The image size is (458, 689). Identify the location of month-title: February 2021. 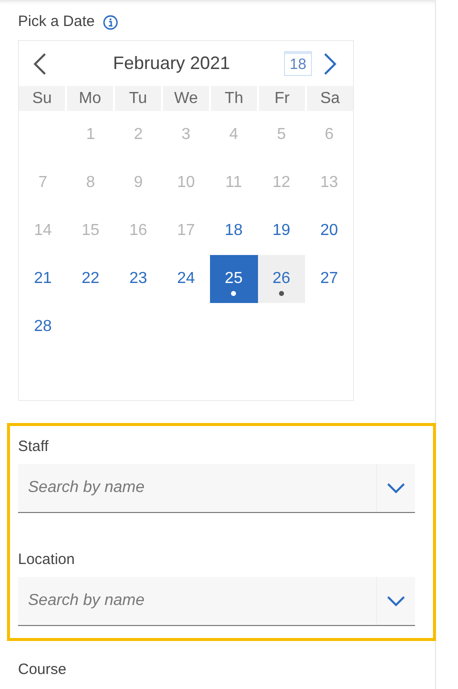
(172, 63).